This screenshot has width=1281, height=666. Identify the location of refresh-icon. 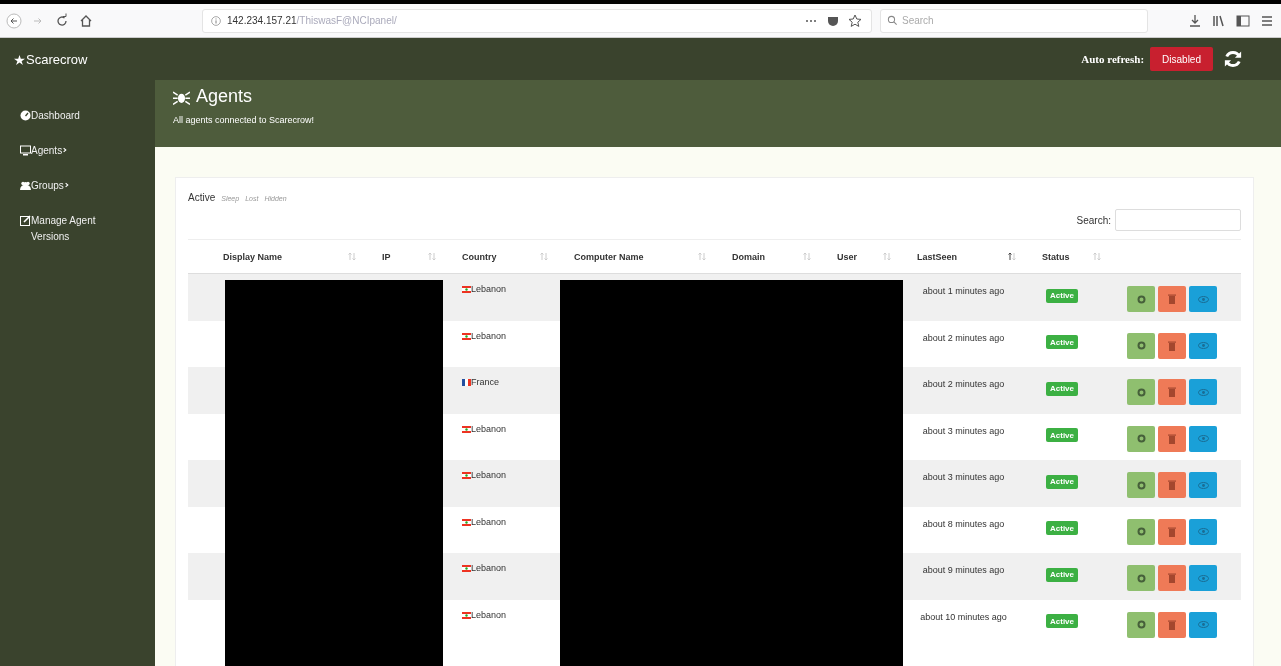
(1233, 59).